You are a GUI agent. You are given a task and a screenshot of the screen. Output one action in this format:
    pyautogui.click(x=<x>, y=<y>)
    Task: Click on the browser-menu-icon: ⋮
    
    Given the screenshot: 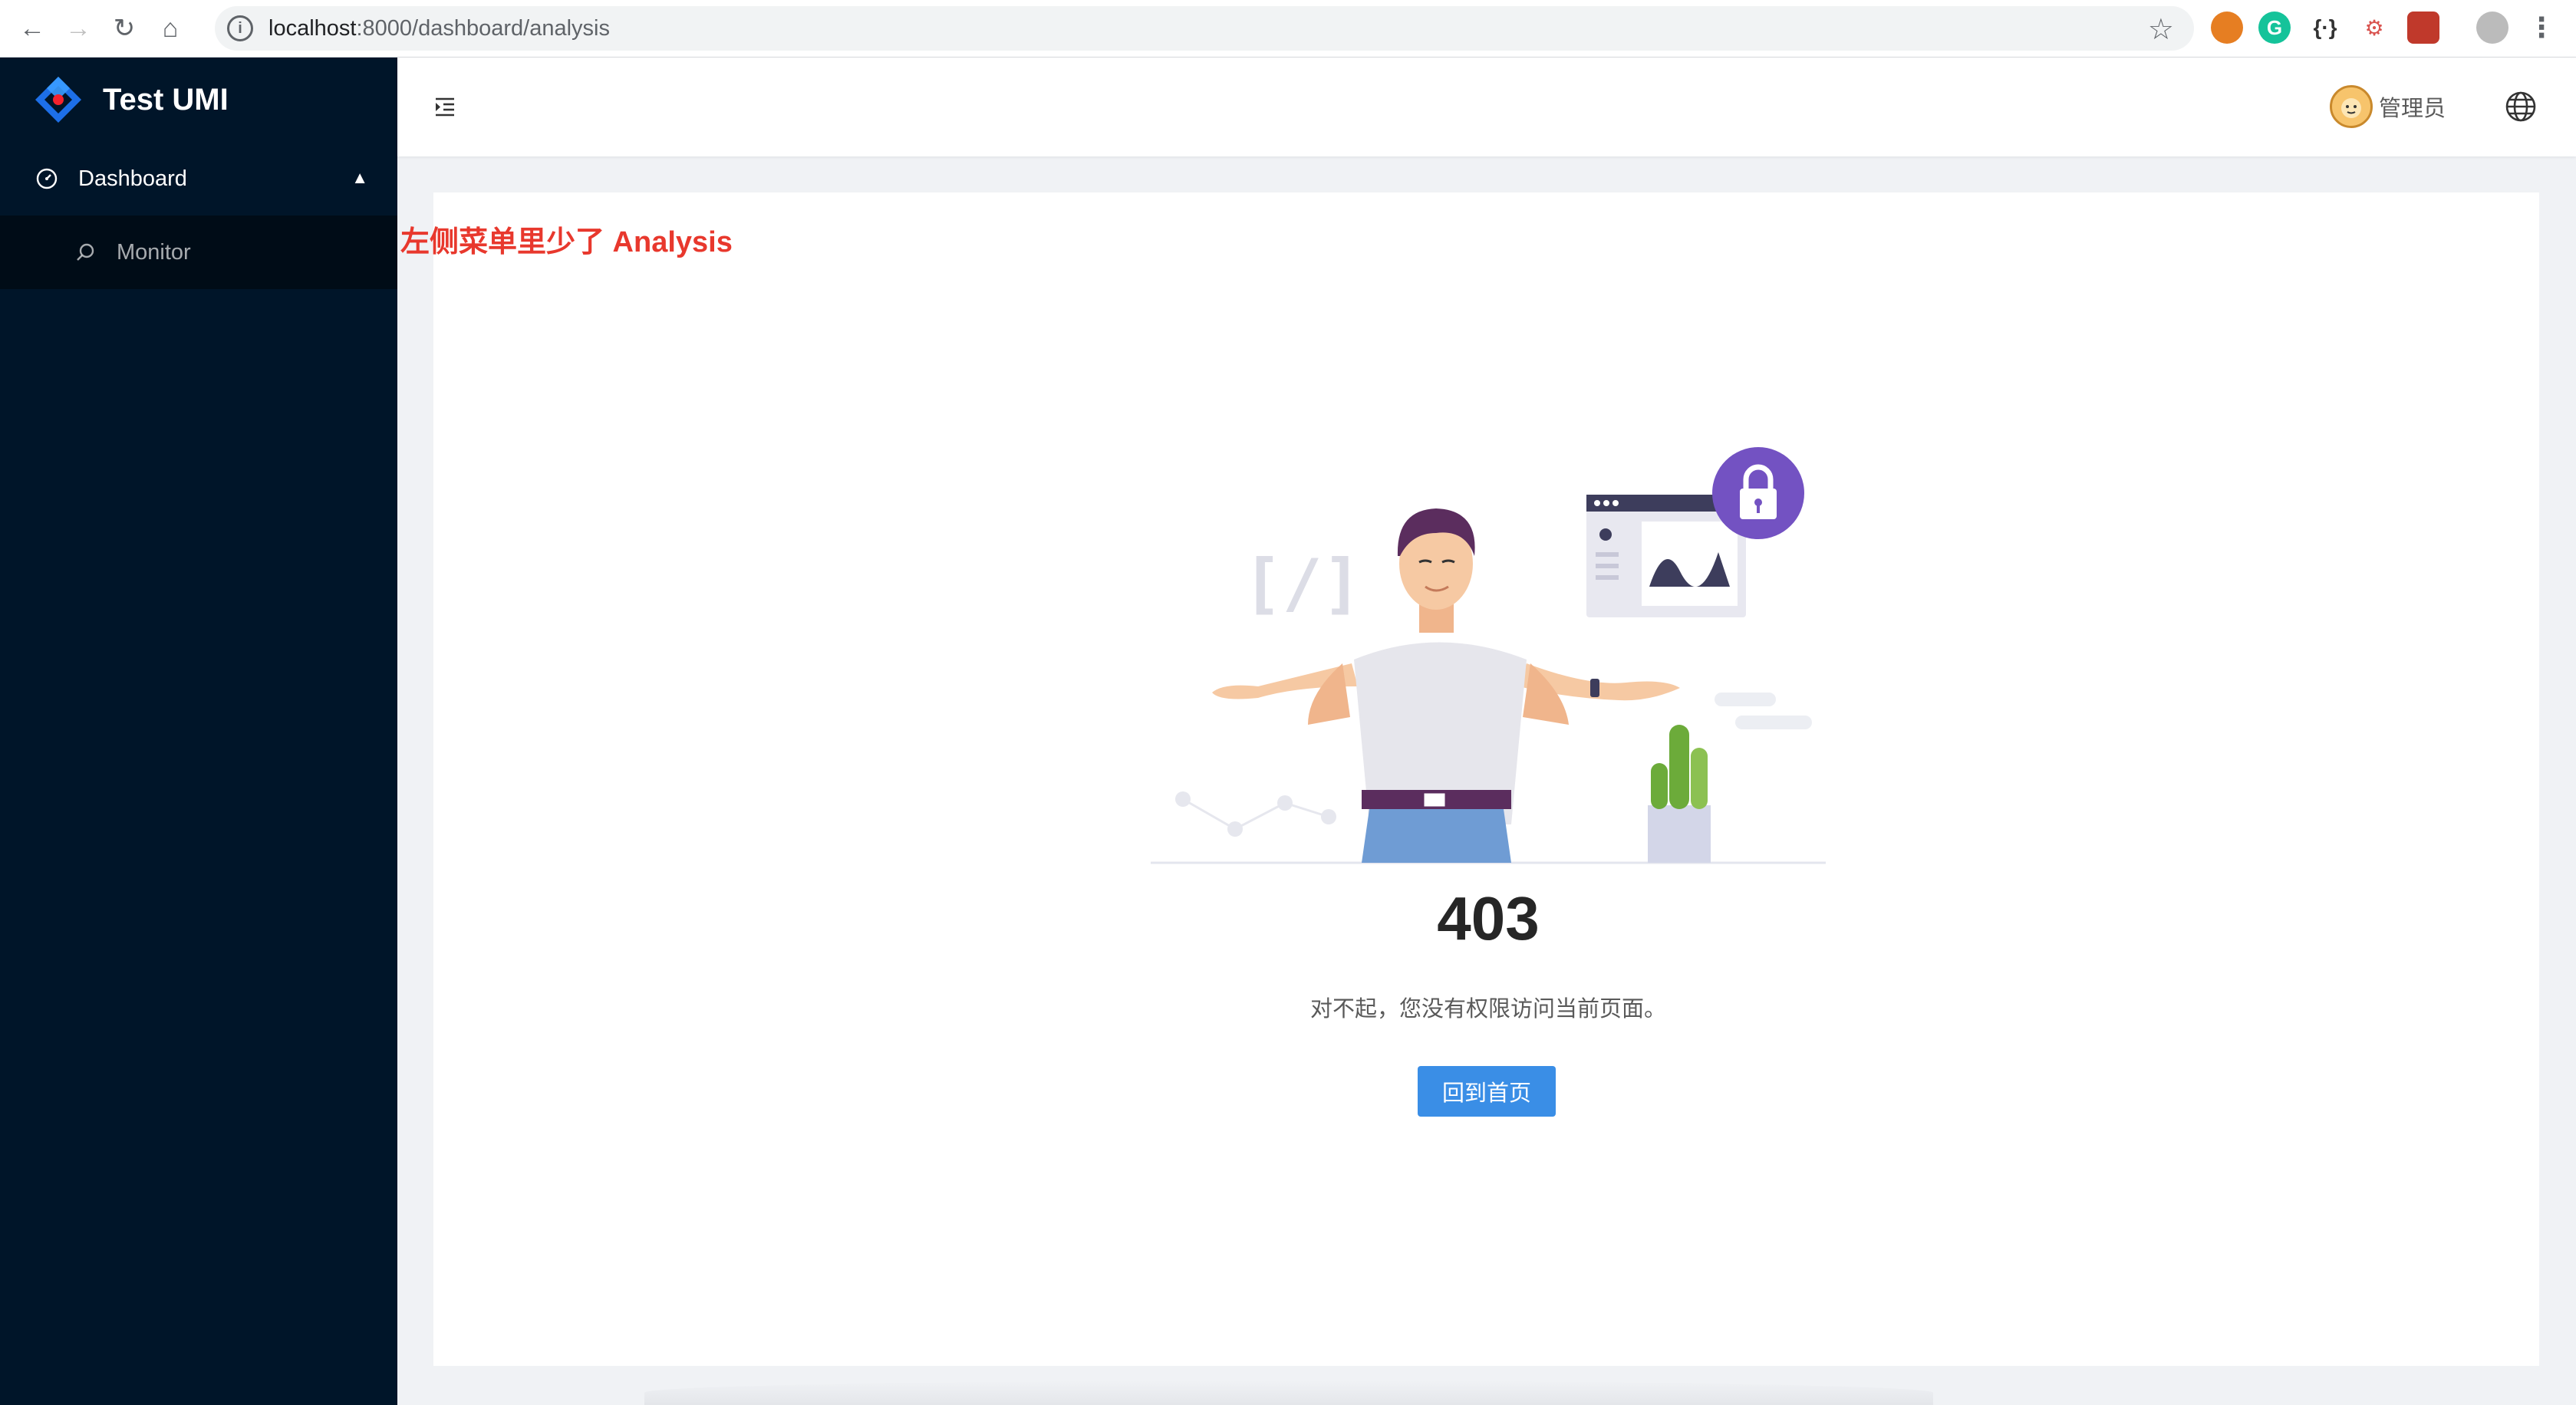 What is the action you would take?
    pyautogui.click(x=2541, y=28)
    